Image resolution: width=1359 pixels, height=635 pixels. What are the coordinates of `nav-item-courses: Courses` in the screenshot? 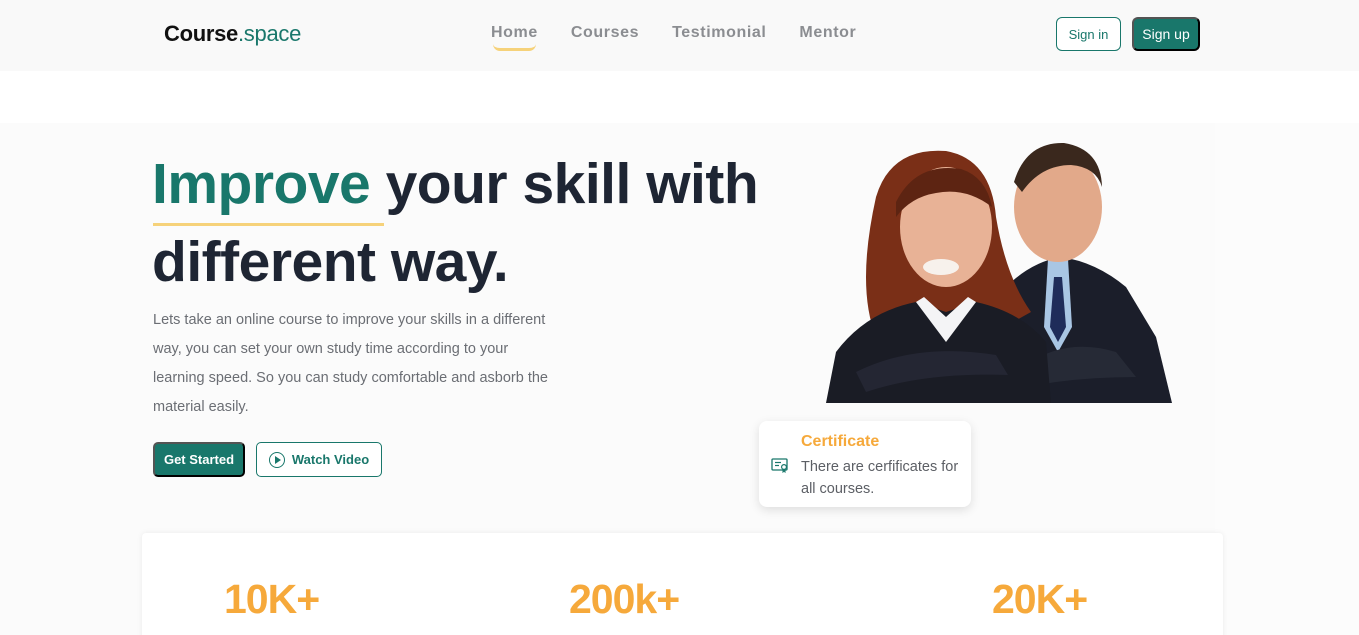 It's located at (605, 33).